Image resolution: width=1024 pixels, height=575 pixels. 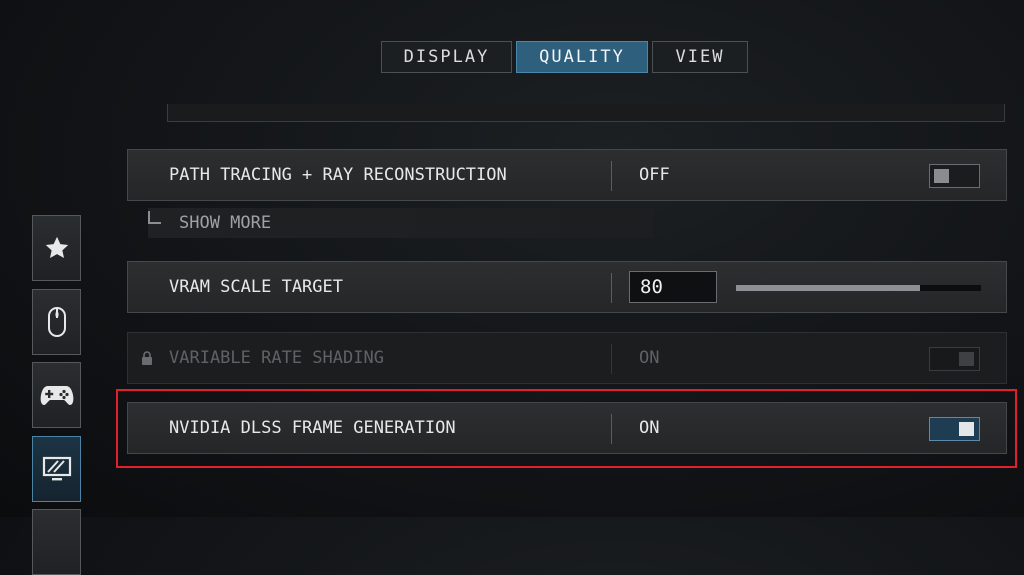 What do you see at coordinates (225, 223) in the screenshot?
I see `show-more-label: SHOW MORE` at bounding box center [225, 223].